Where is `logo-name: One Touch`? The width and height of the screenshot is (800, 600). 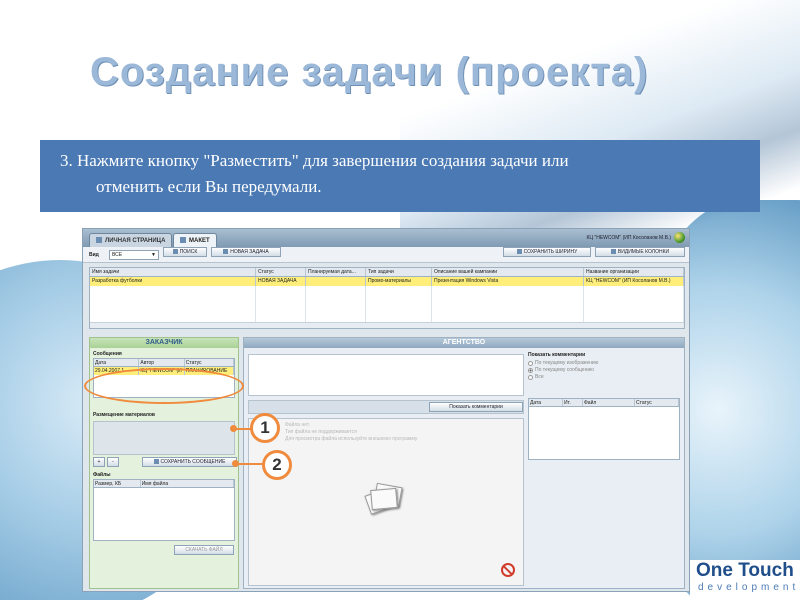
logo-name: One Touch is located at coordinates (745, 570).